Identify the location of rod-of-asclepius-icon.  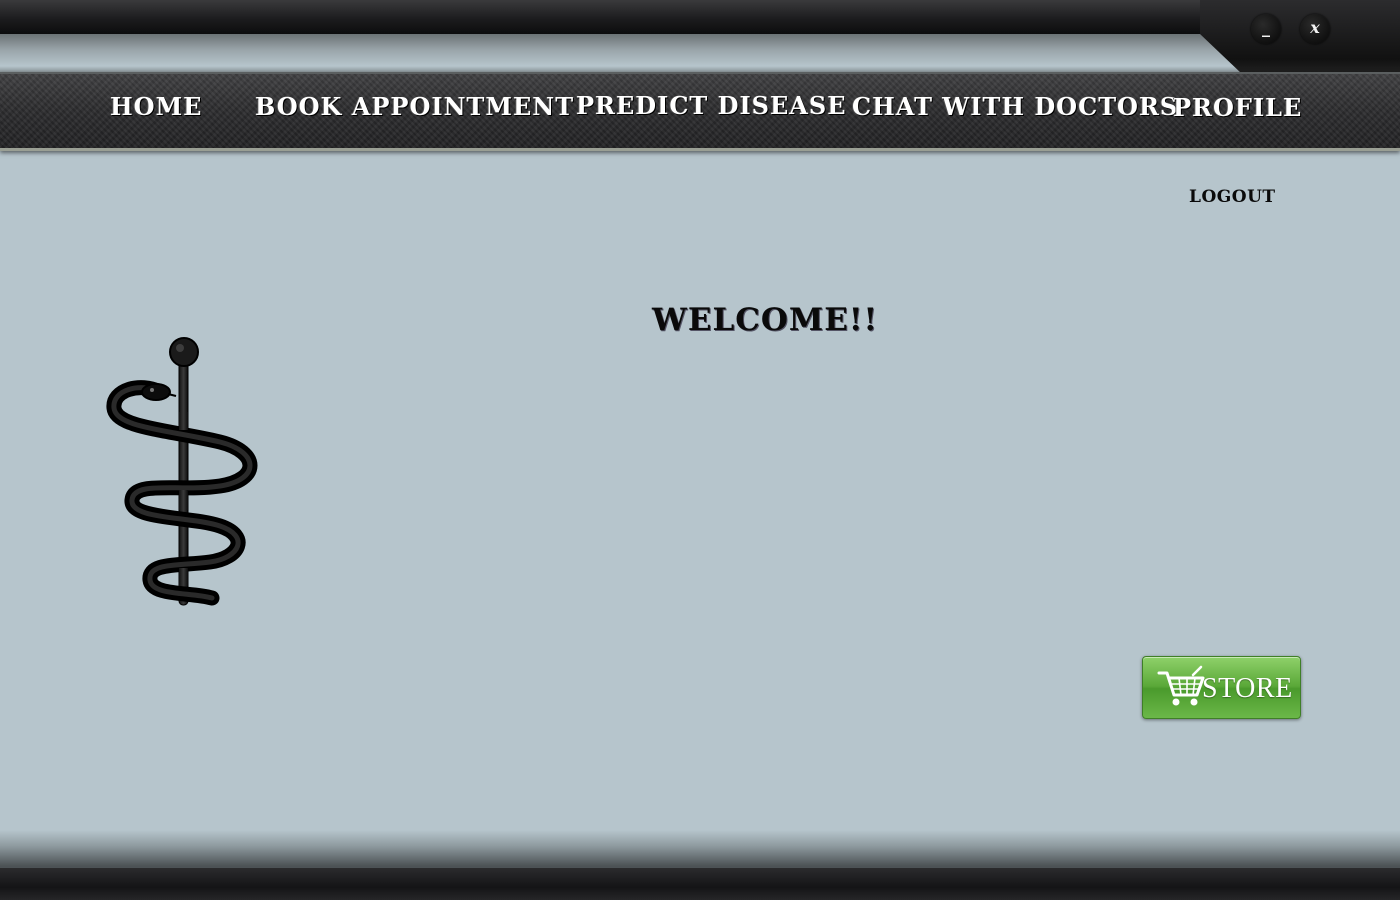
(182, 471).